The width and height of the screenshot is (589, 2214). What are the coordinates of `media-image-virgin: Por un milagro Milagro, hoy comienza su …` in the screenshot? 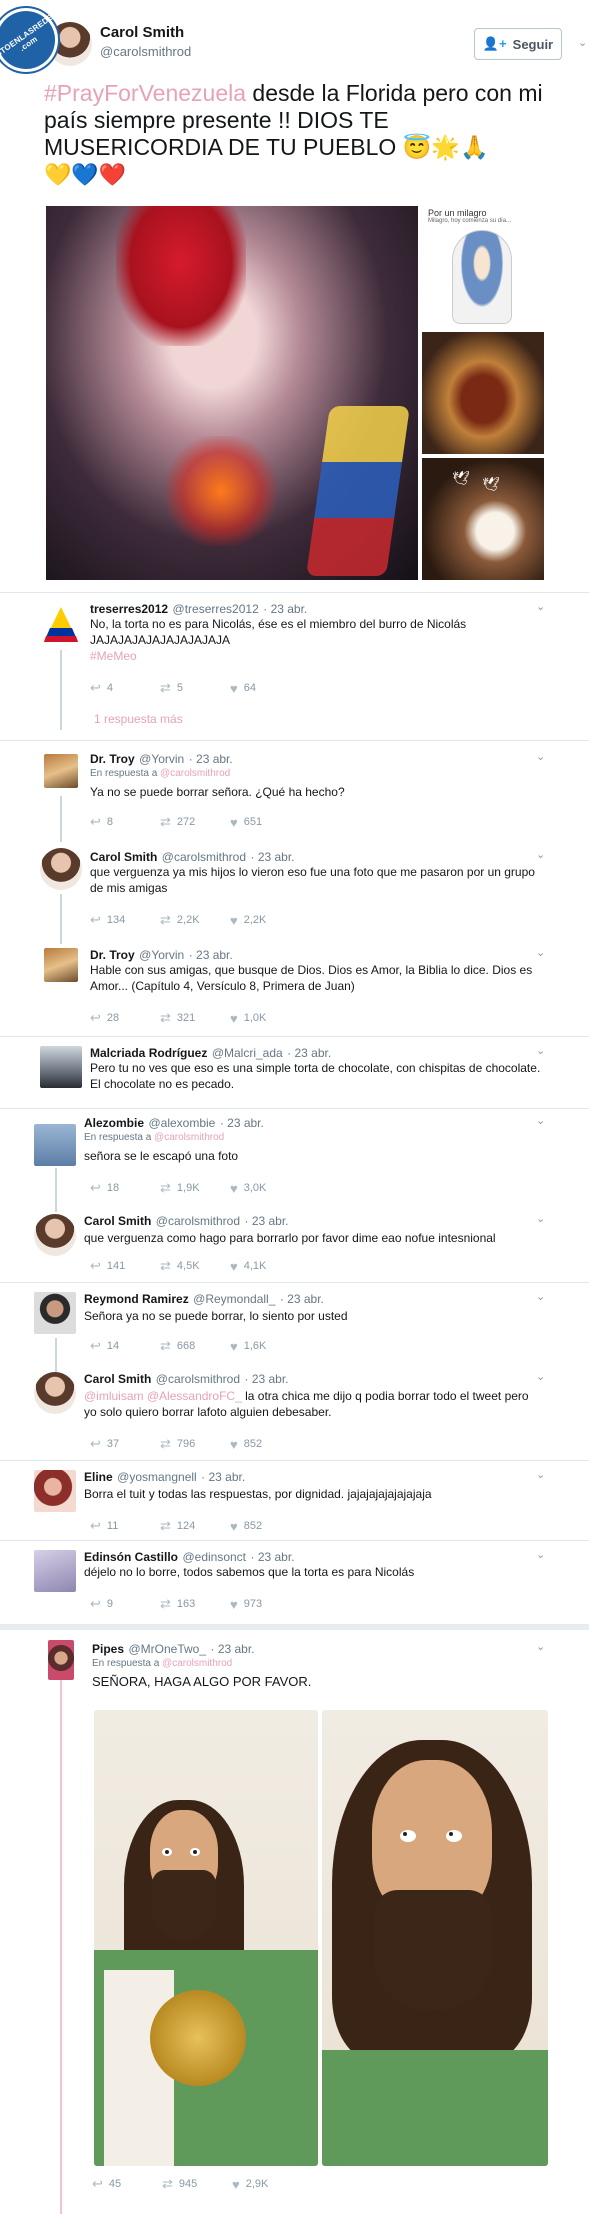 It's located at (483, 267).